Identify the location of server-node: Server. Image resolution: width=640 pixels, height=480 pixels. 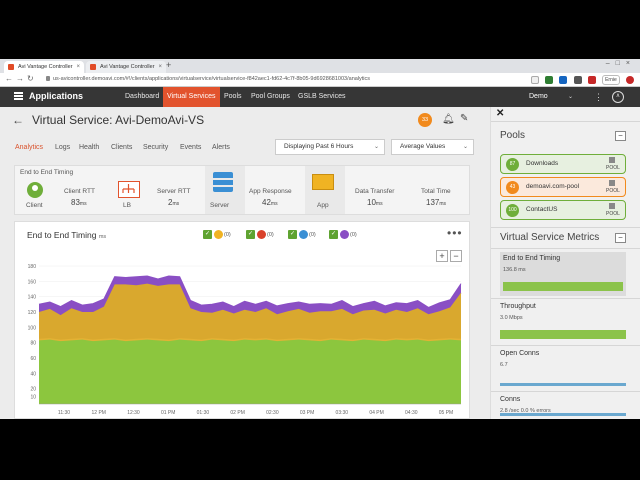
(225, 190).